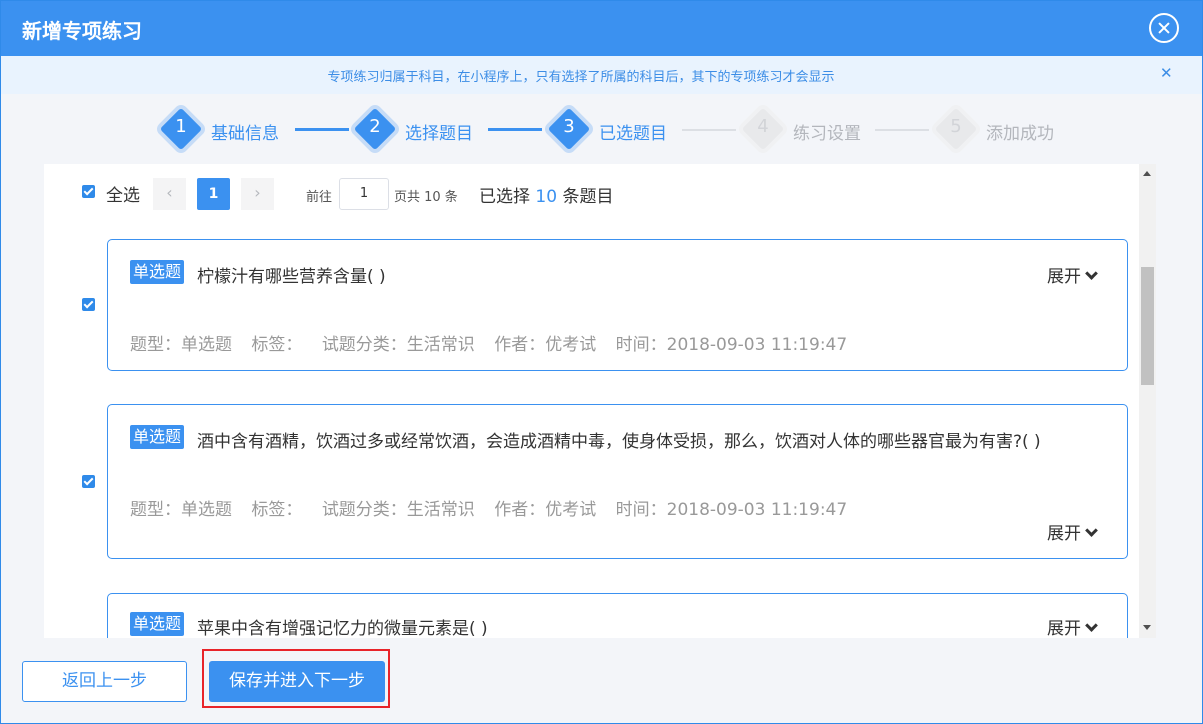  What do you see at coordinates (426, 197) in the screenshot?
I see `total-count-label: 页共 10 条` at bounding box center [426, 197].